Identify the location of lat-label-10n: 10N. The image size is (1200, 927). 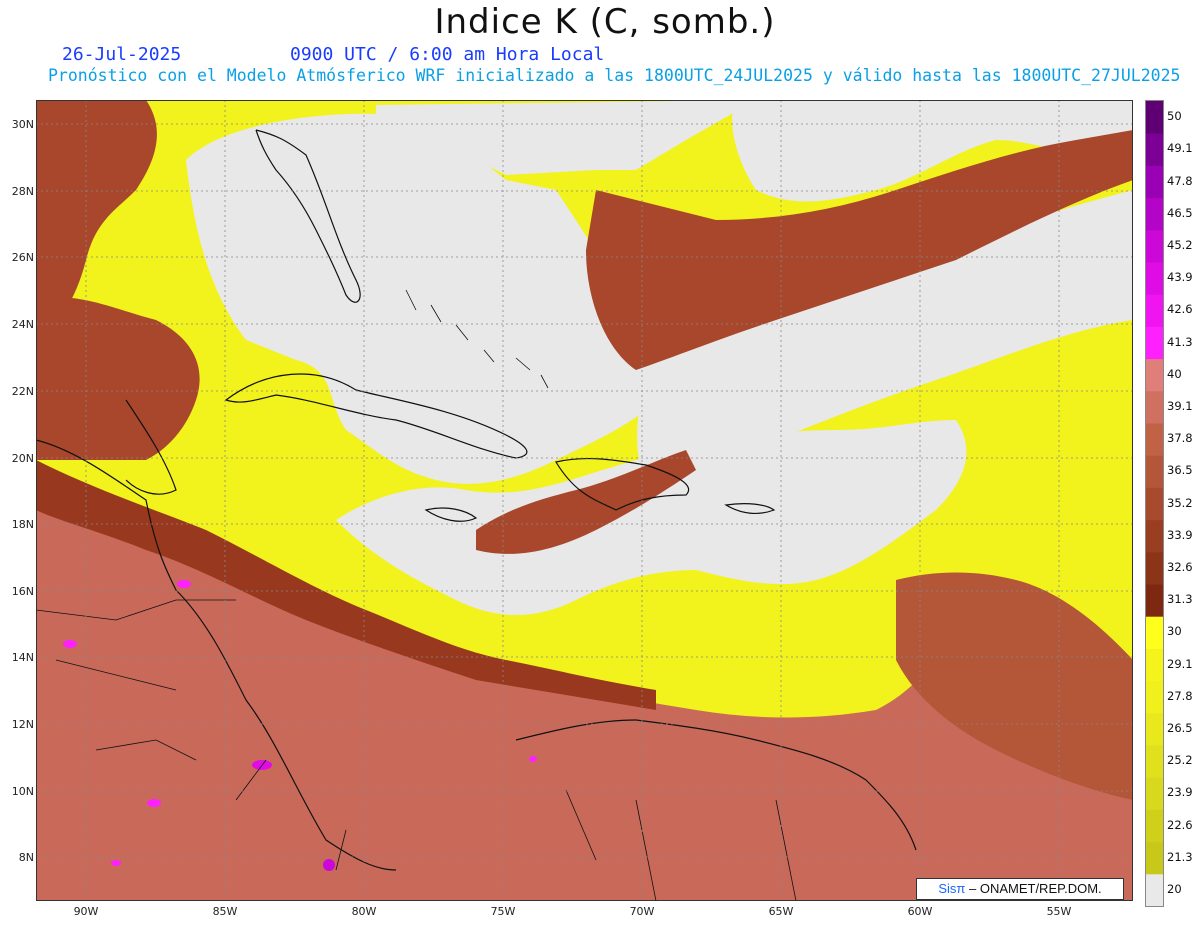
(22, 791).